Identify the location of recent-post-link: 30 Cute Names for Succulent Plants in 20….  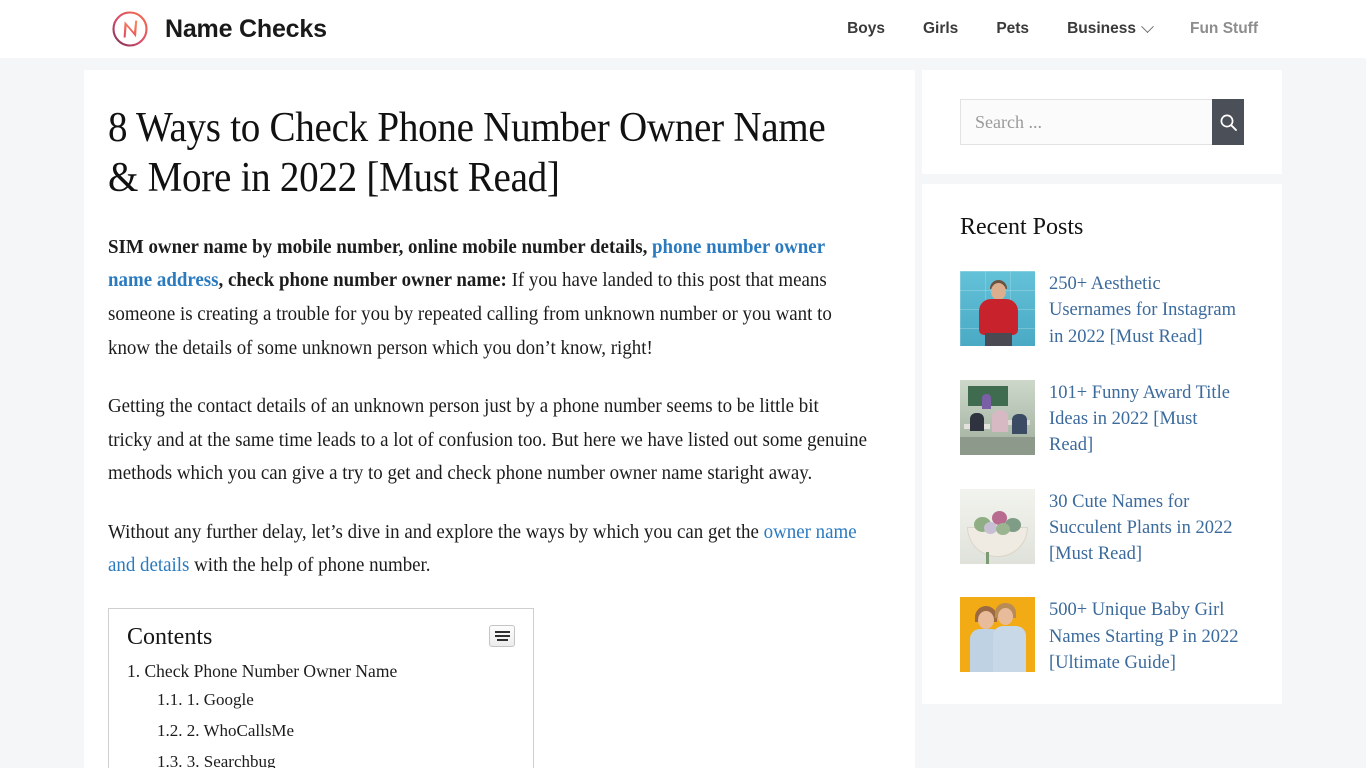
(1146, 528).